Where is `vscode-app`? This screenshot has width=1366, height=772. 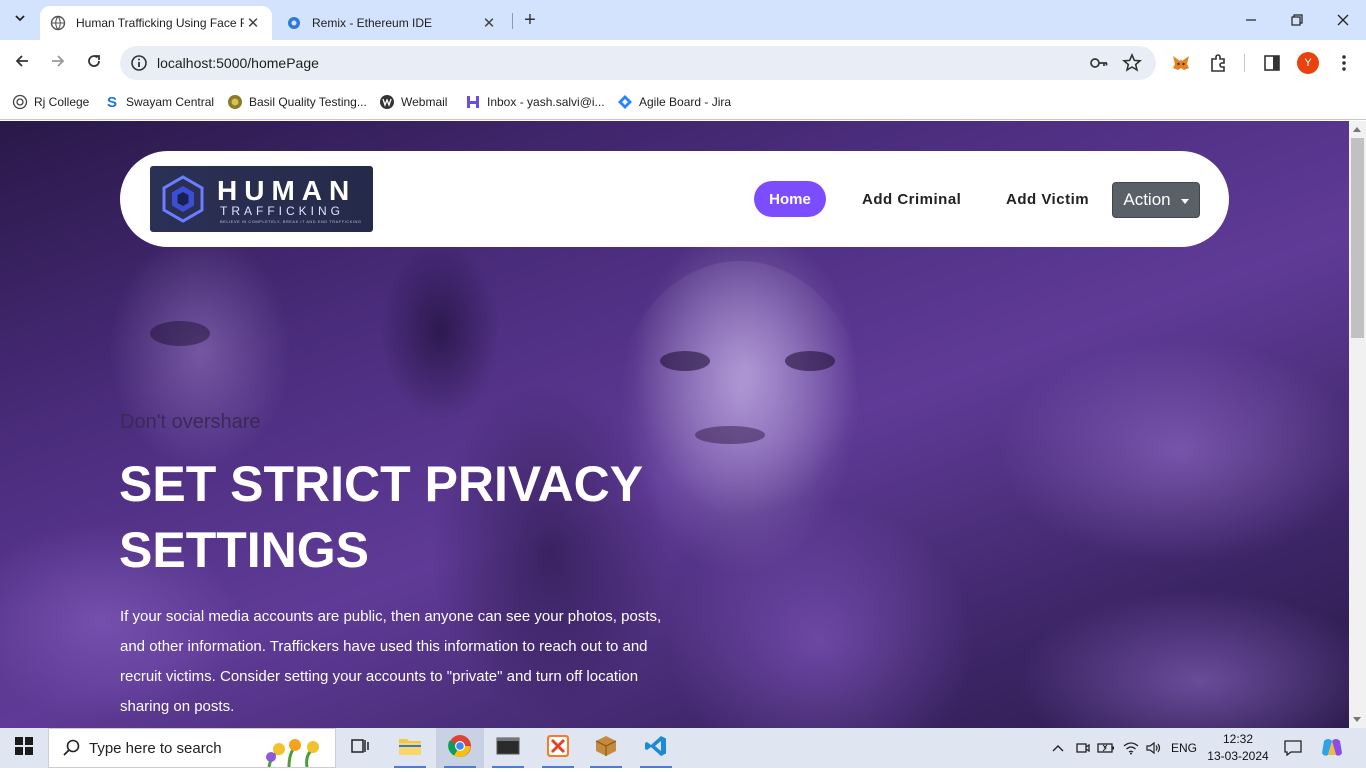 vscode-app is located at coordinates (656, 748).